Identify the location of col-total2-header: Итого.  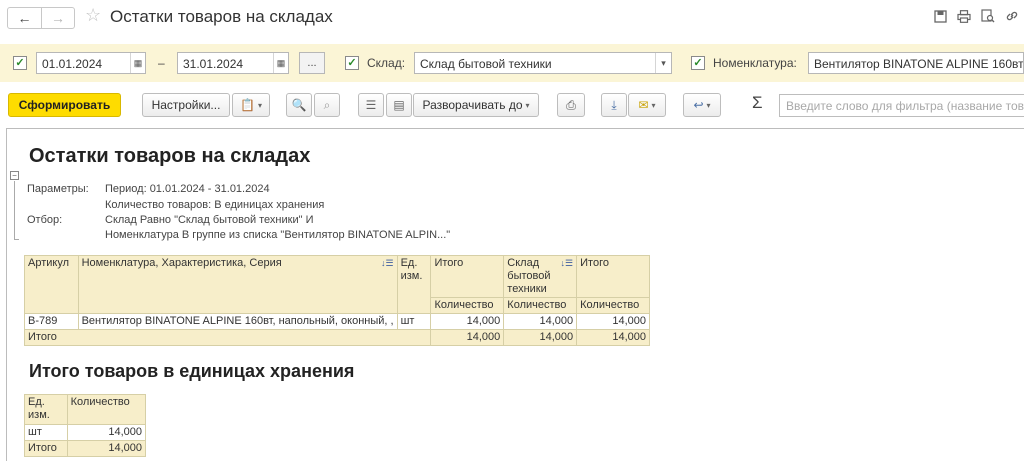
(613, 276).